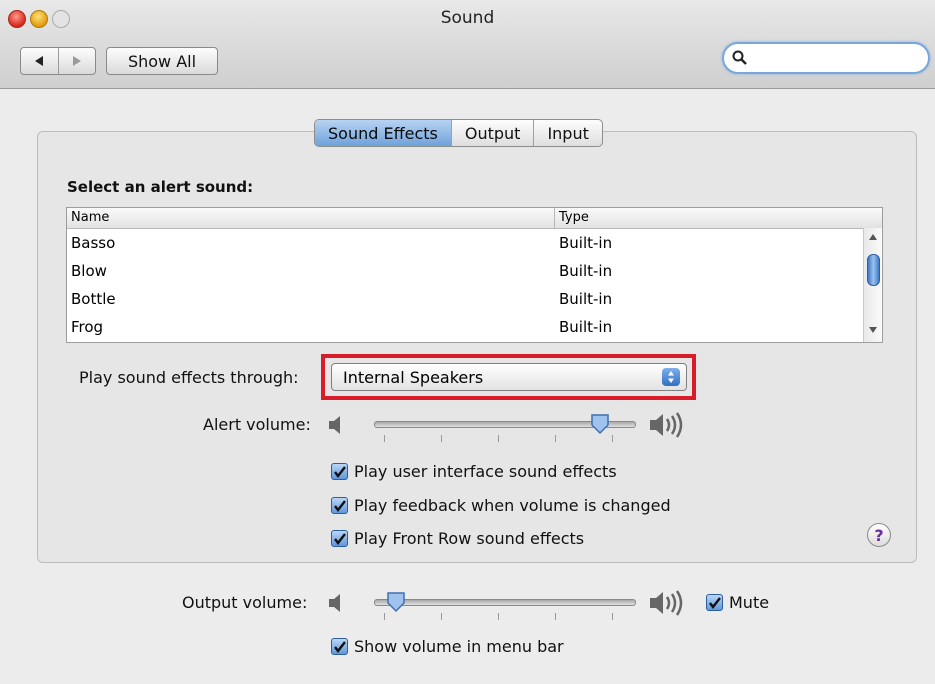 This screenshot has width=935, height=684. I want to click on alert-volume-label: Alert volume:, so click(257, 424).